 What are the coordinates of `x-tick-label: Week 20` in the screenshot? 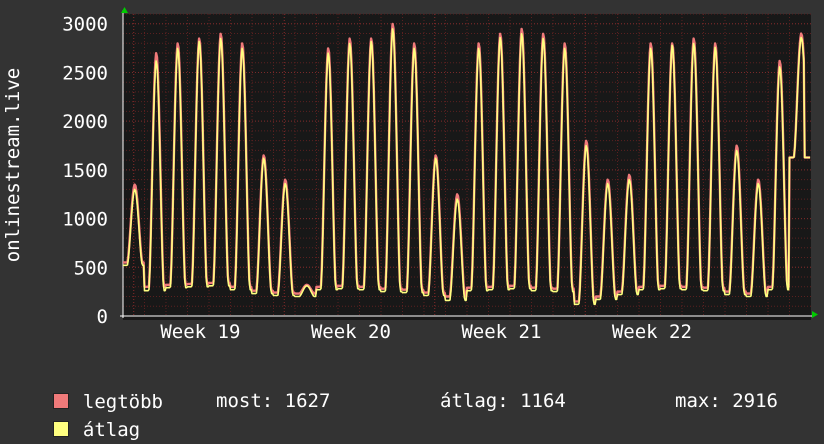 It's located at (351, 332).